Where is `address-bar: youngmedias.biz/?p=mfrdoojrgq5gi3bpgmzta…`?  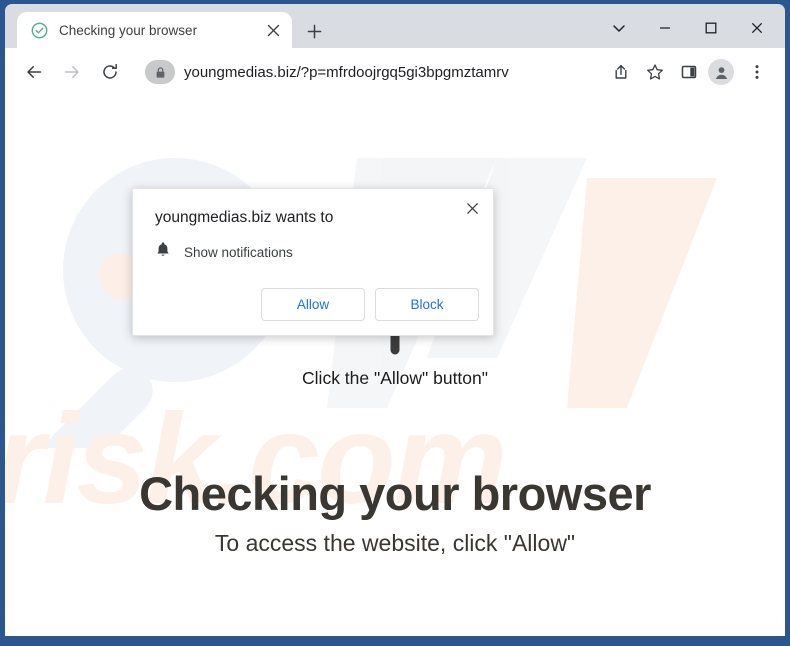 address-bar: youngmedias.biz/?p=mfrdoojrgq5gi3bpgmzta… is located at coordinates (369, 72).